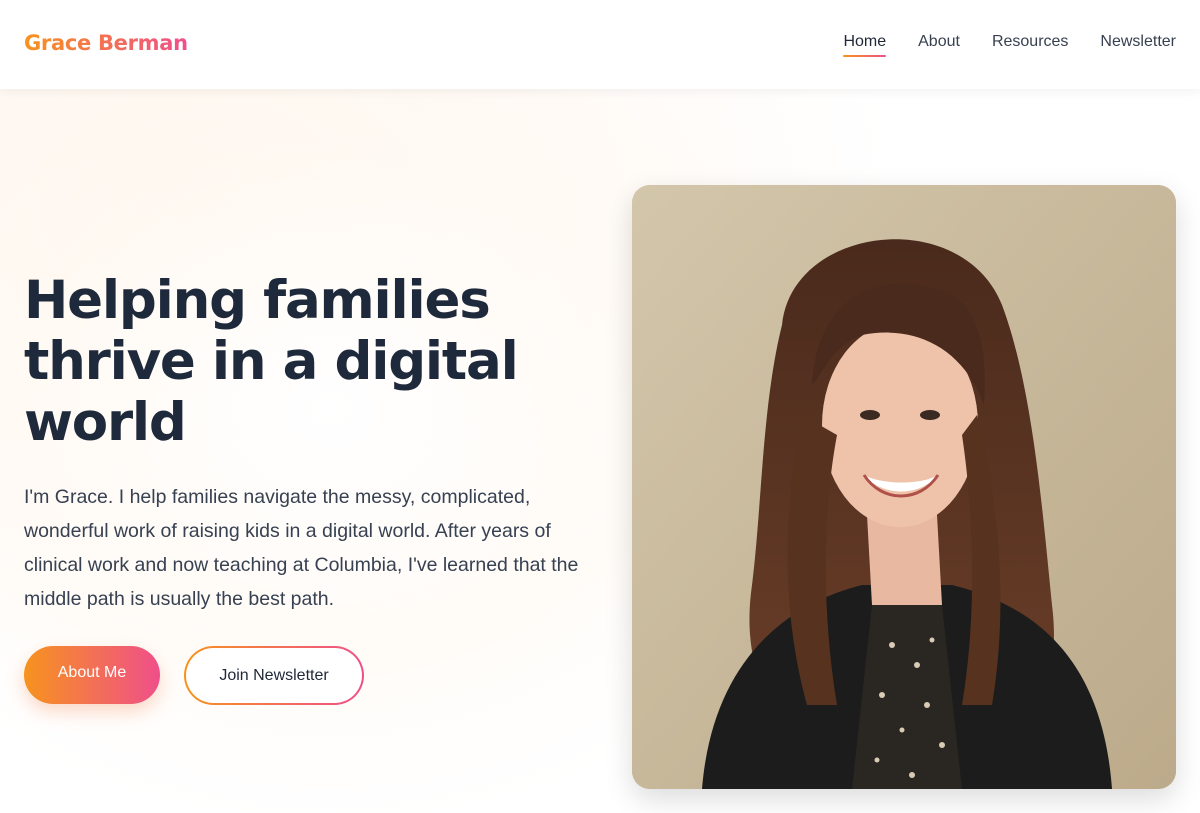 The image size is (1200, 813). I want to click on brand-logo: Grace Berman, so click(106, 43).